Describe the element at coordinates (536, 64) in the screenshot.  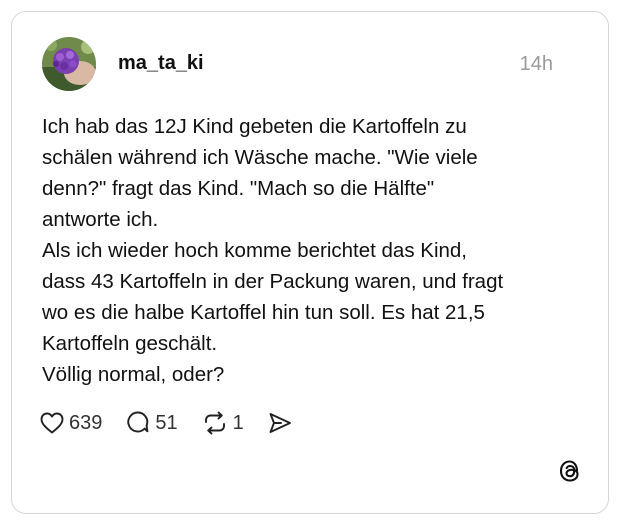
I see `post-timestamp: 14h` at that location.